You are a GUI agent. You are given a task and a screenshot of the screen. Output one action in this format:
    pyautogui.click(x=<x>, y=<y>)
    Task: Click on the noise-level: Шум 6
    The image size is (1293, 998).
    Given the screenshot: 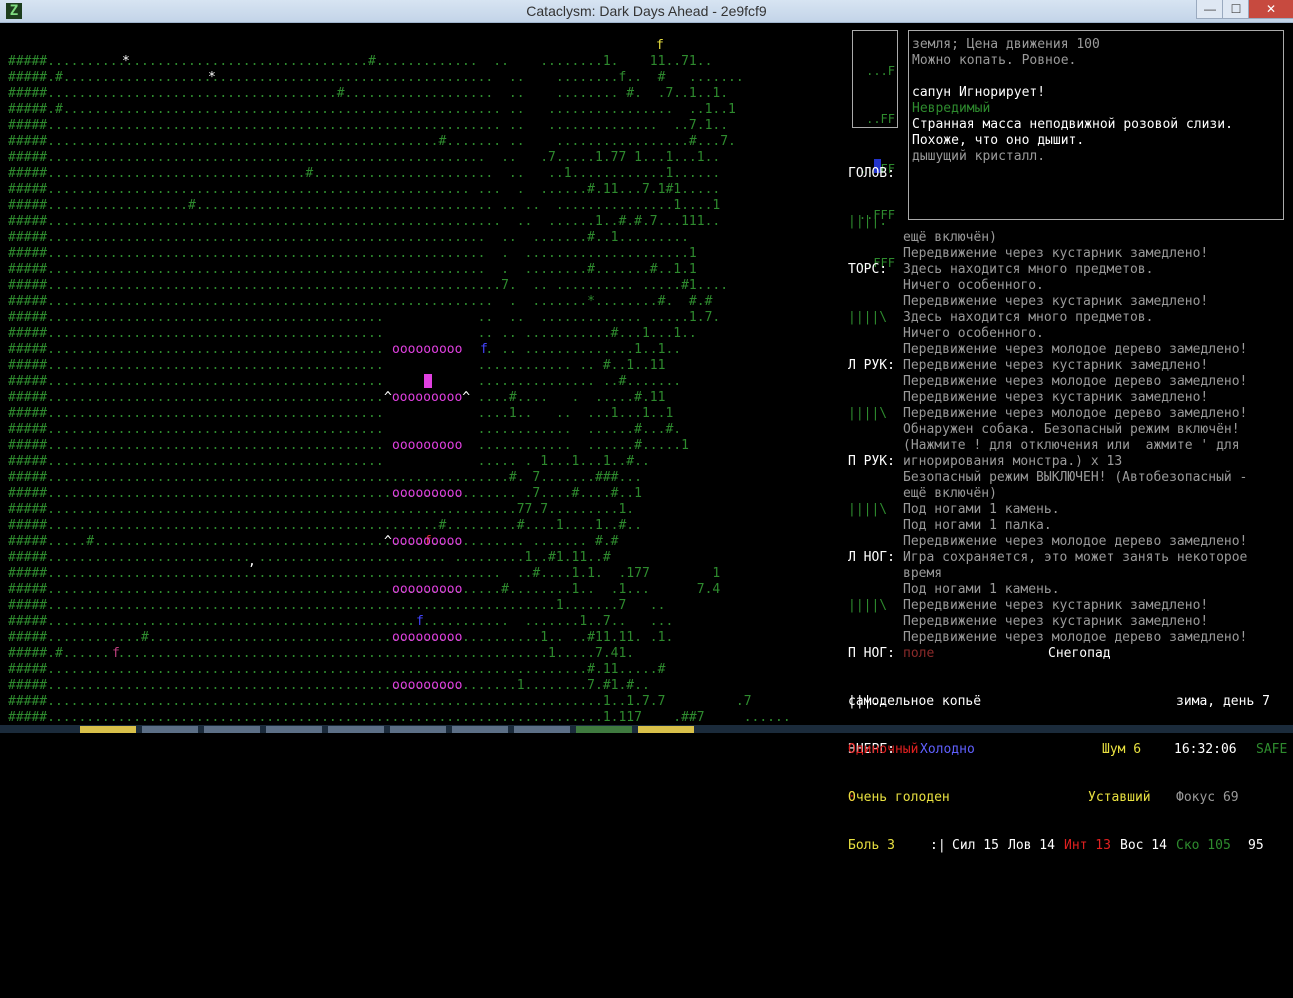 What is the action you would take?
    pyautogui.click(x=1122, y=749)
    